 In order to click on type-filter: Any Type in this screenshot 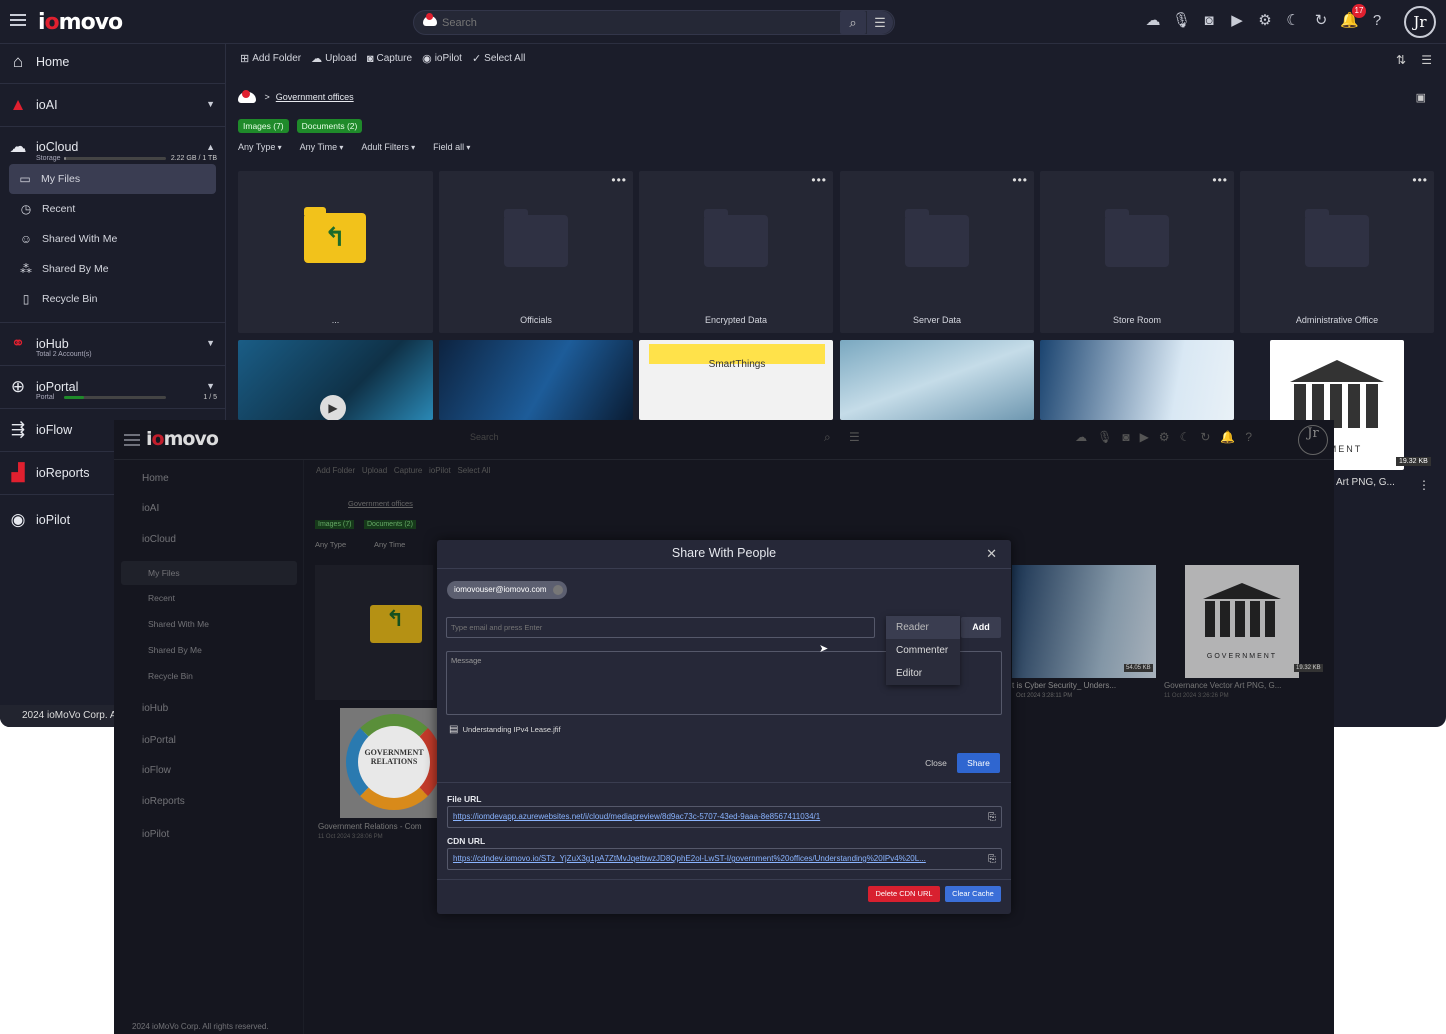, I will do `click(260, 147)`.